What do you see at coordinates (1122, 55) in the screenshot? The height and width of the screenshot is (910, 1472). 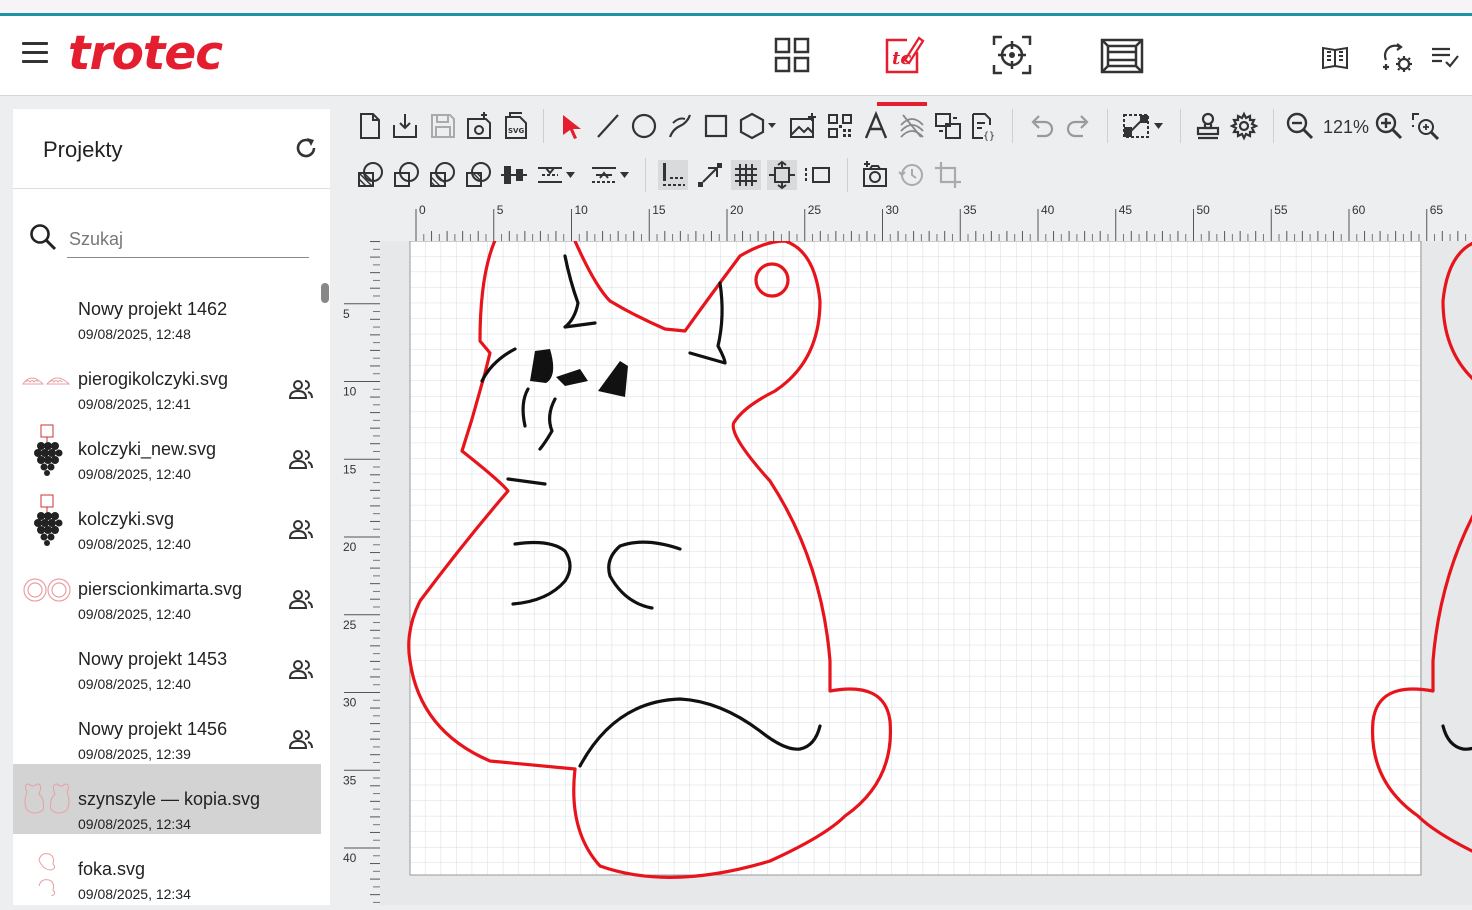 I see `laser-machine-icon` at bounding box center [1122, 55].